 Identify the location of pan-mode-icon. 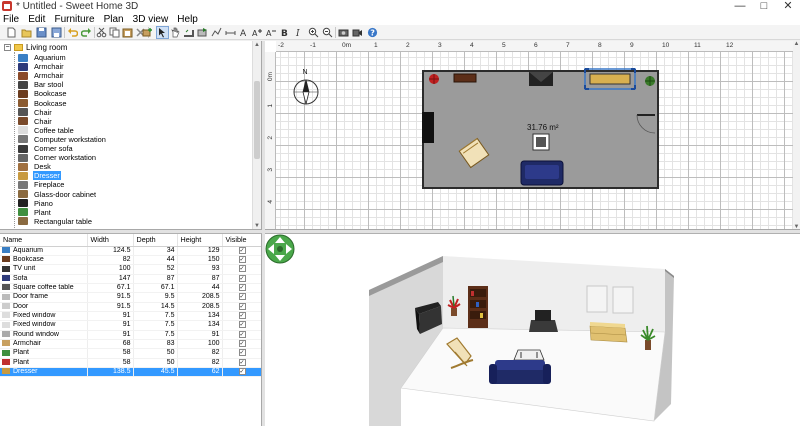
(175, 32).